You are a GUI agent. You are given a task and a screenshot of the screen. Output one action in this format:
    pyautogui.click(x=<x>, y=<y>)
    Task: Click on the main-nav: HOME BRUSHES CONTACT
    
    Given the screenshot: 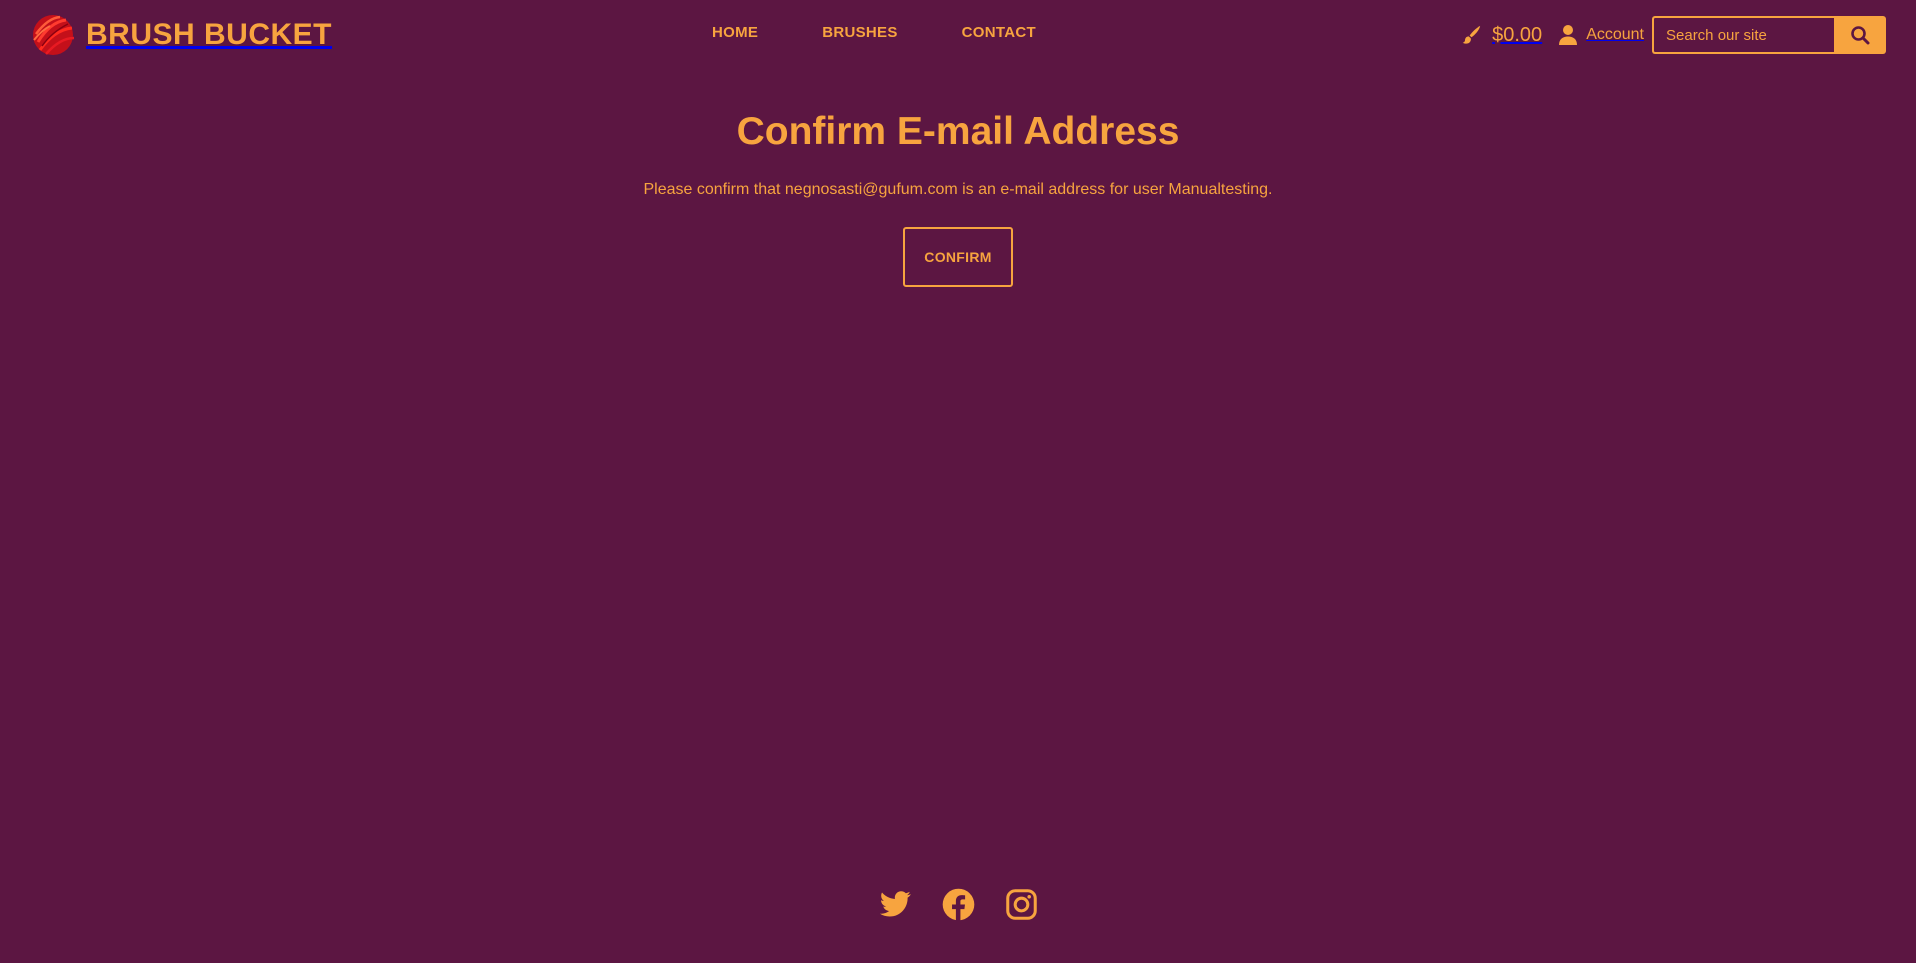 What is the action you would take?
    pyautogui.click(x=906, y=32)
    